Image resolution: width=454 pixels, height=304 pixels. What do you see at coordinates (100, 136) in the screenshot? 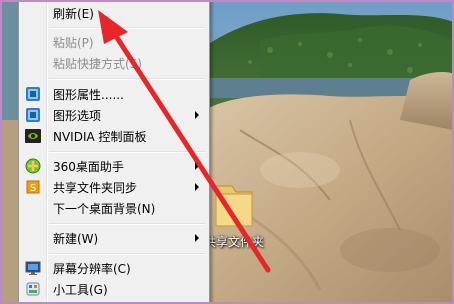
I see `menu-item-label: NVIDIA 控制面板` at bounding box center [100, 136].